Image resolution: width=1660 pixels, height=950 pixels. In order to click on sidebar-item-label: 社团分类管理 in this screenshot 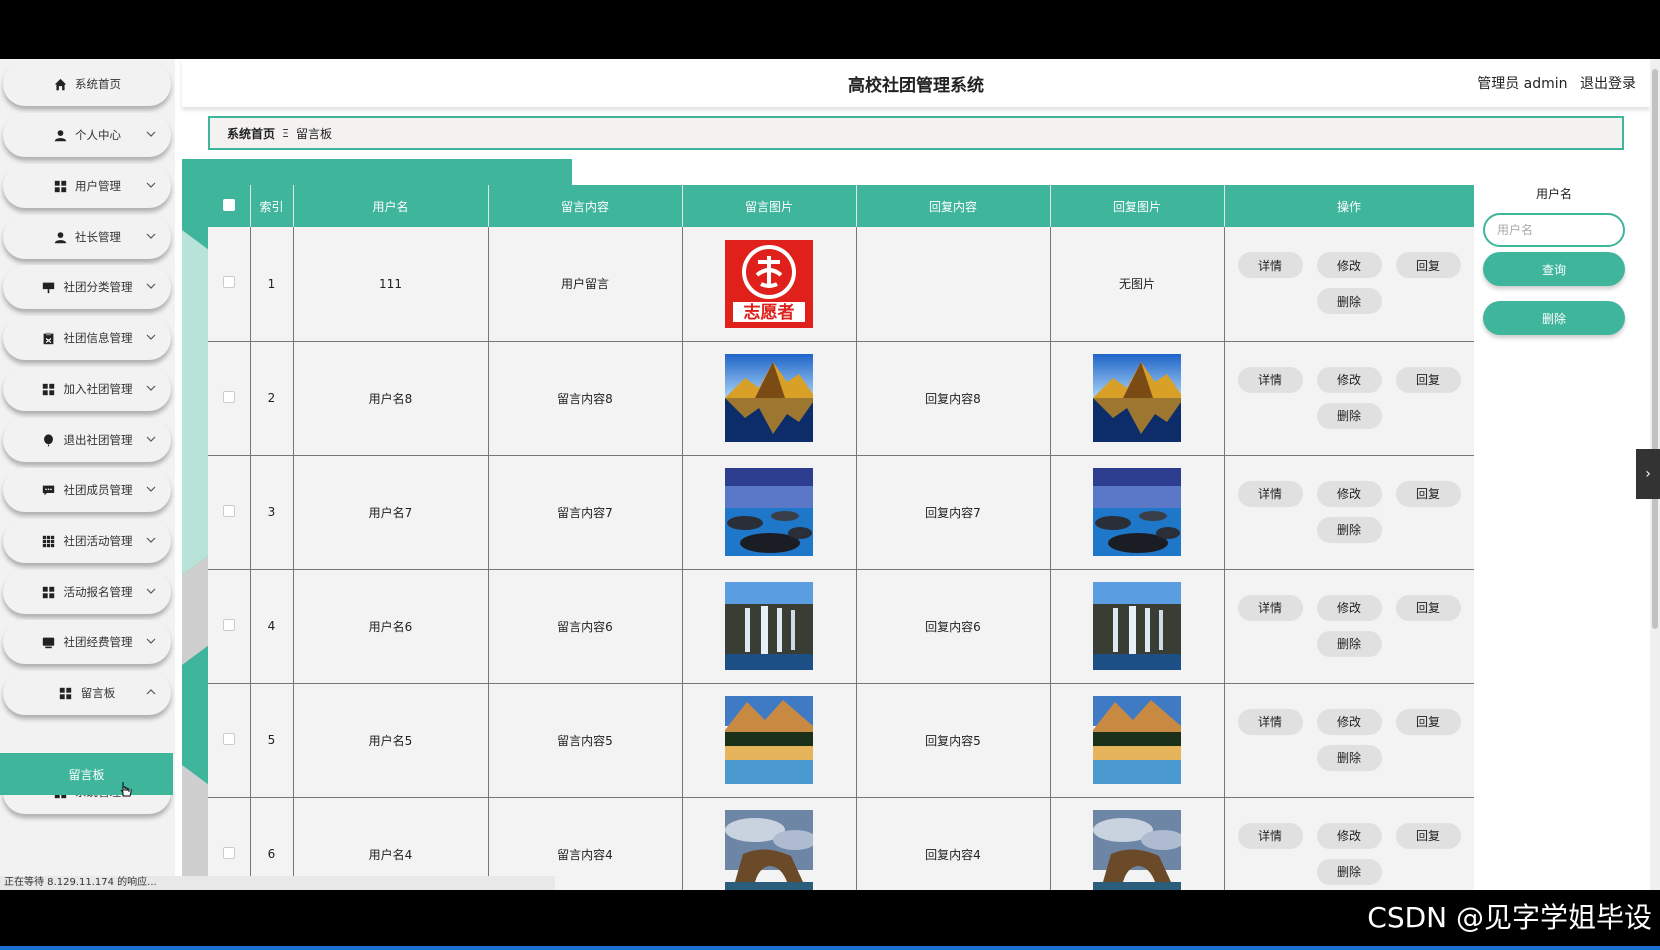, I will do `click(98, 287)`.